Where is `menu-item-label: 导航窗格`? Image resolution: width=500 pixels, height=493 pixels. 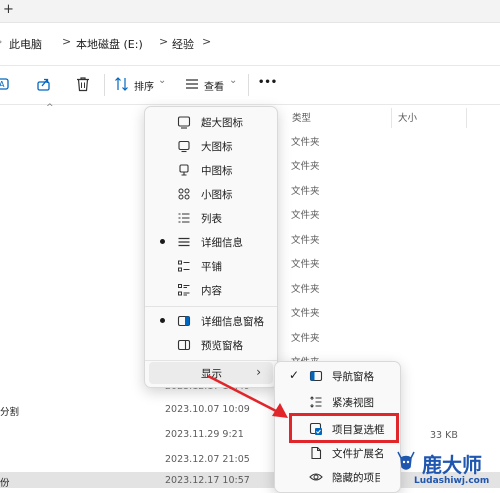 menu-item-label: 导航窗格 is located at coordinates (353, 377).